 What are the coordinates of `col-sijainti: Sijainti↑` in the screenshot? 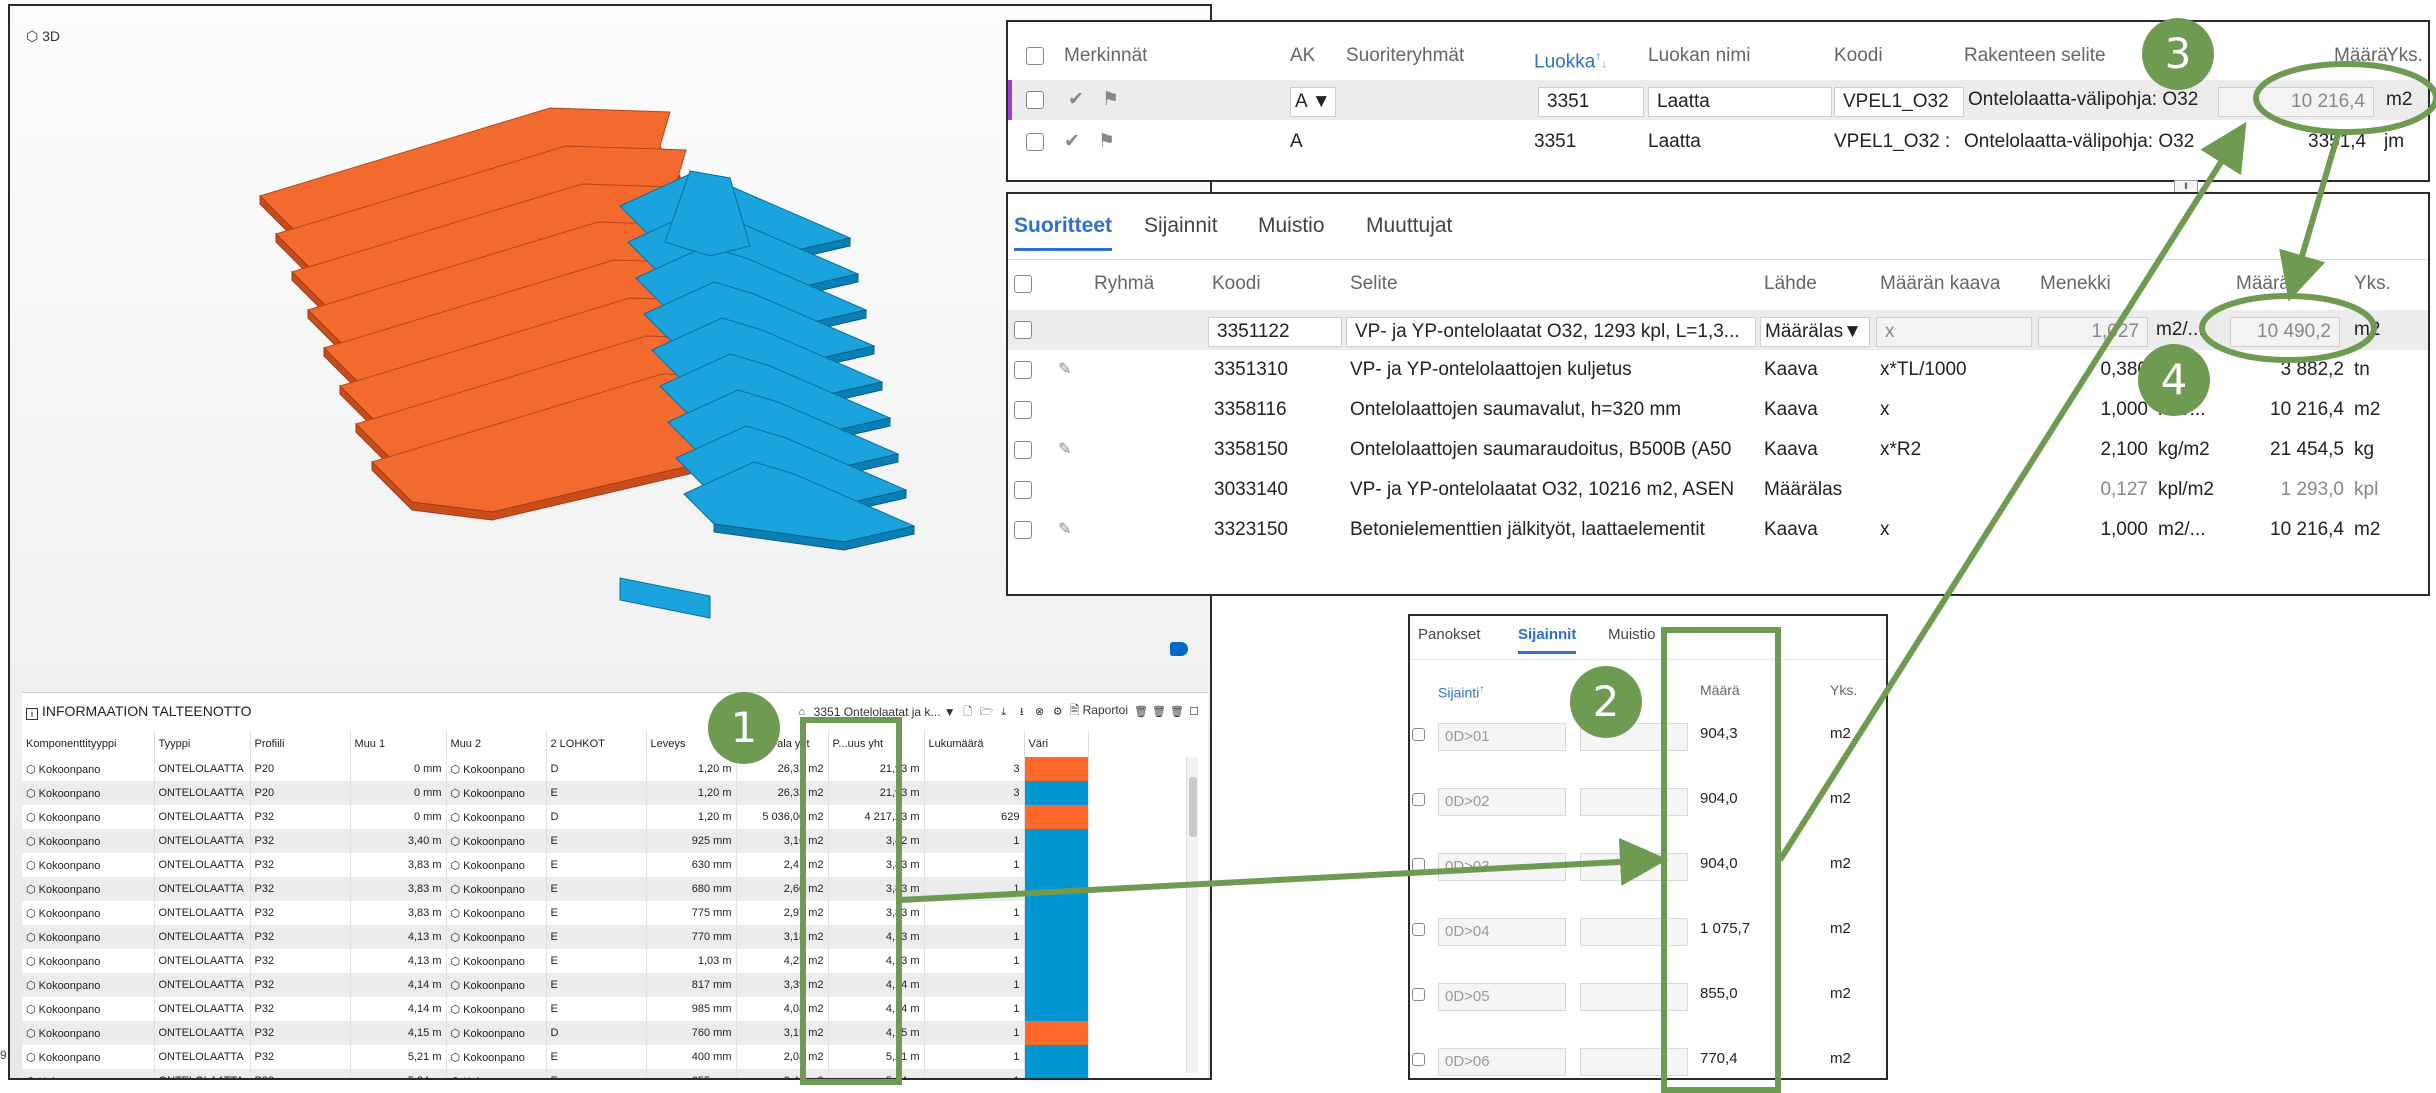 It's located at (1461, 690).